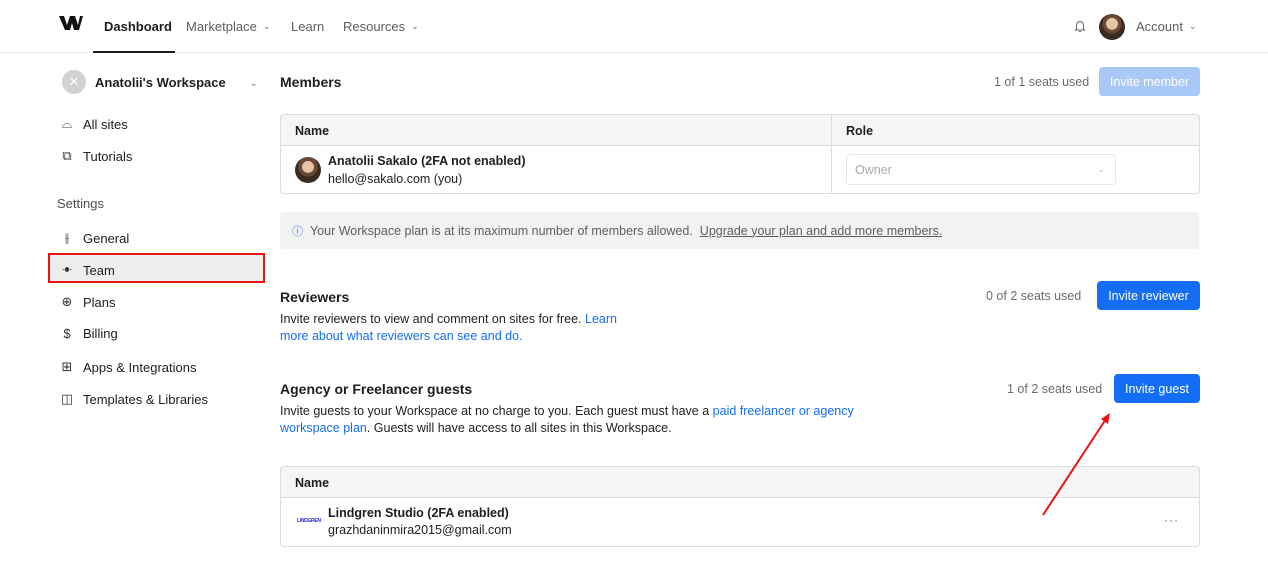 The height and width of the screenshot is (564, 1268). What do you see at coordinates (1076, 464) in the screenshot?
I see `annotation-arrow-icon` at bounding box center [1076, 464].